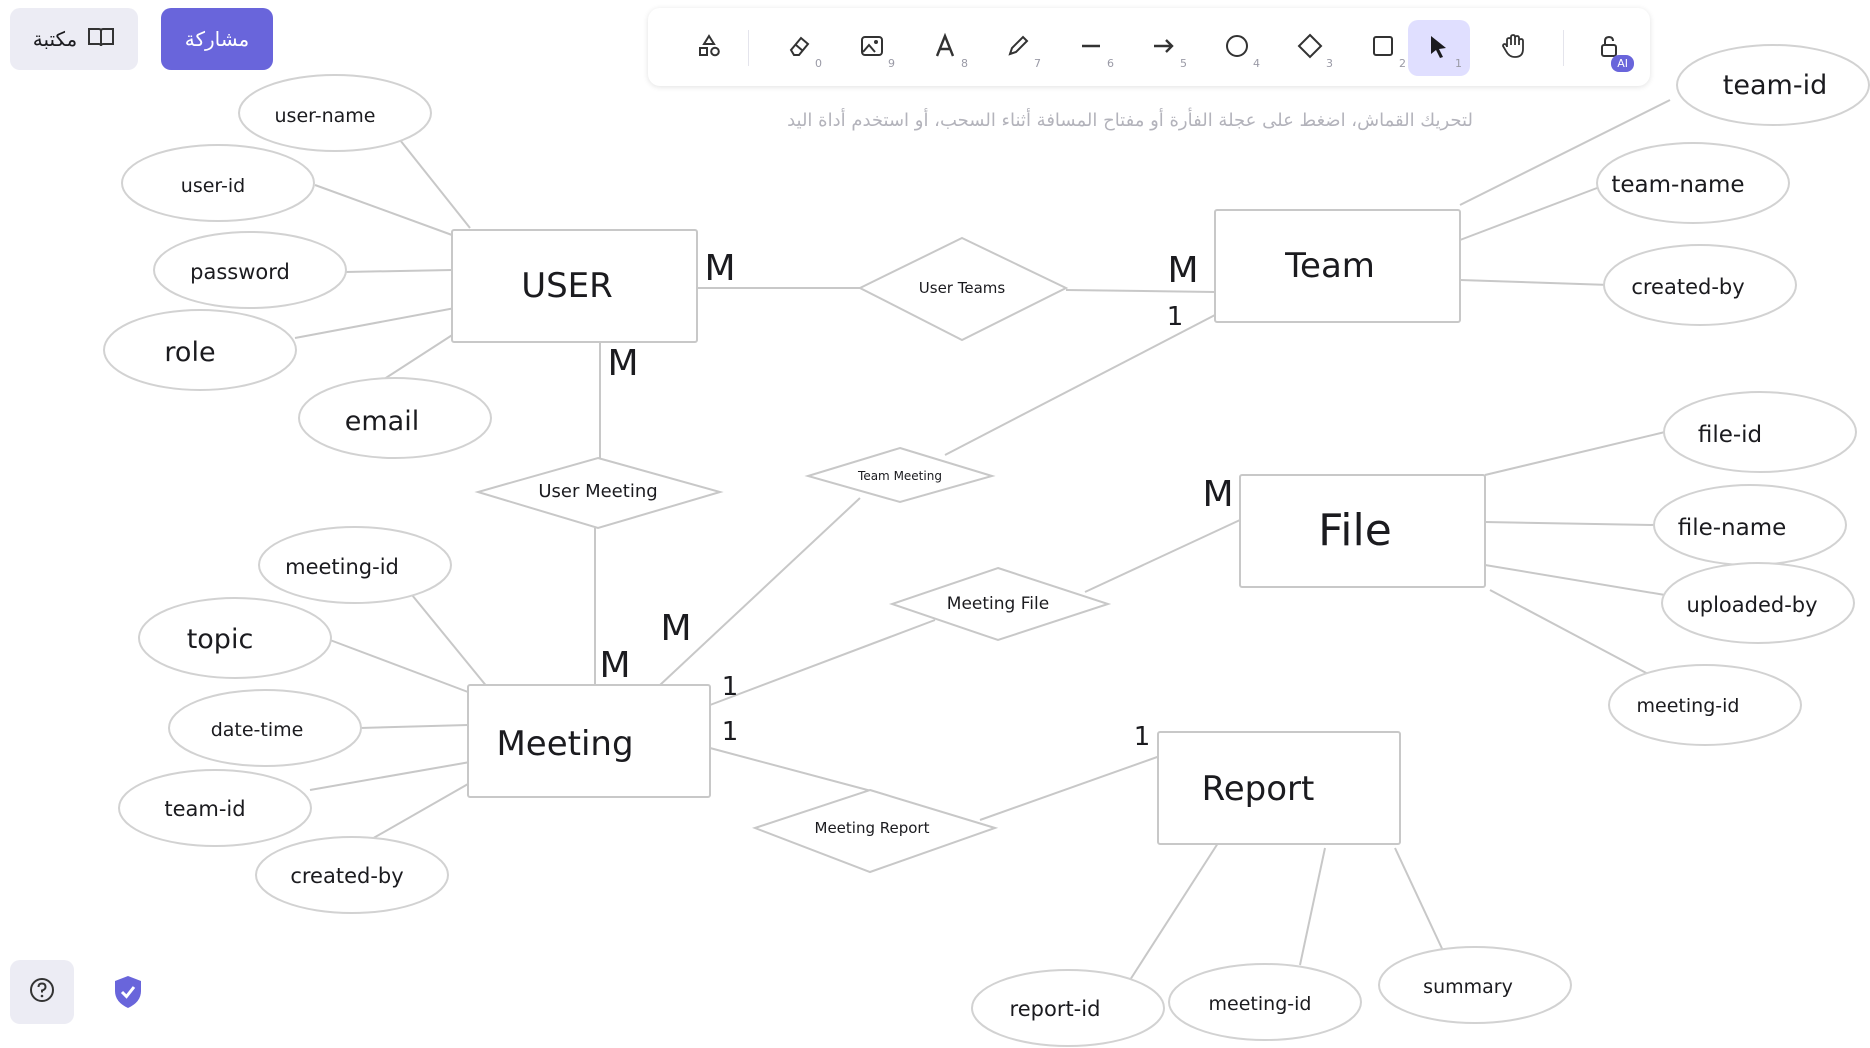 This screenshot has height=1048, width=1870. I want to click on book-icon, so click(101, 39).